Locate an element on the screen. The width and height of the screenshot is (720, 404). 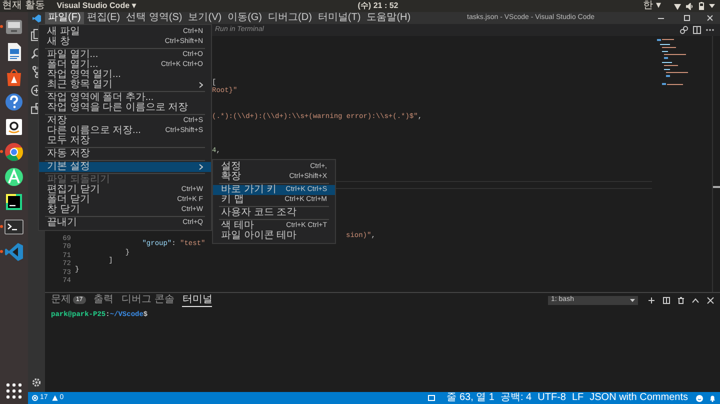
menu-item: 보기(V) is located at coordinates (205, 18).